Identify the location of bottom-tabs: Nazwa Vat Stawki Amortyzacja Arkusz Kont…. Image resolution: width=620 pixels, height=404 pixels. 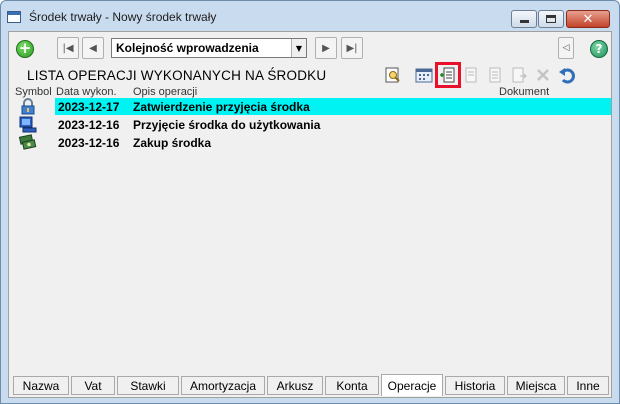
(311, 385).